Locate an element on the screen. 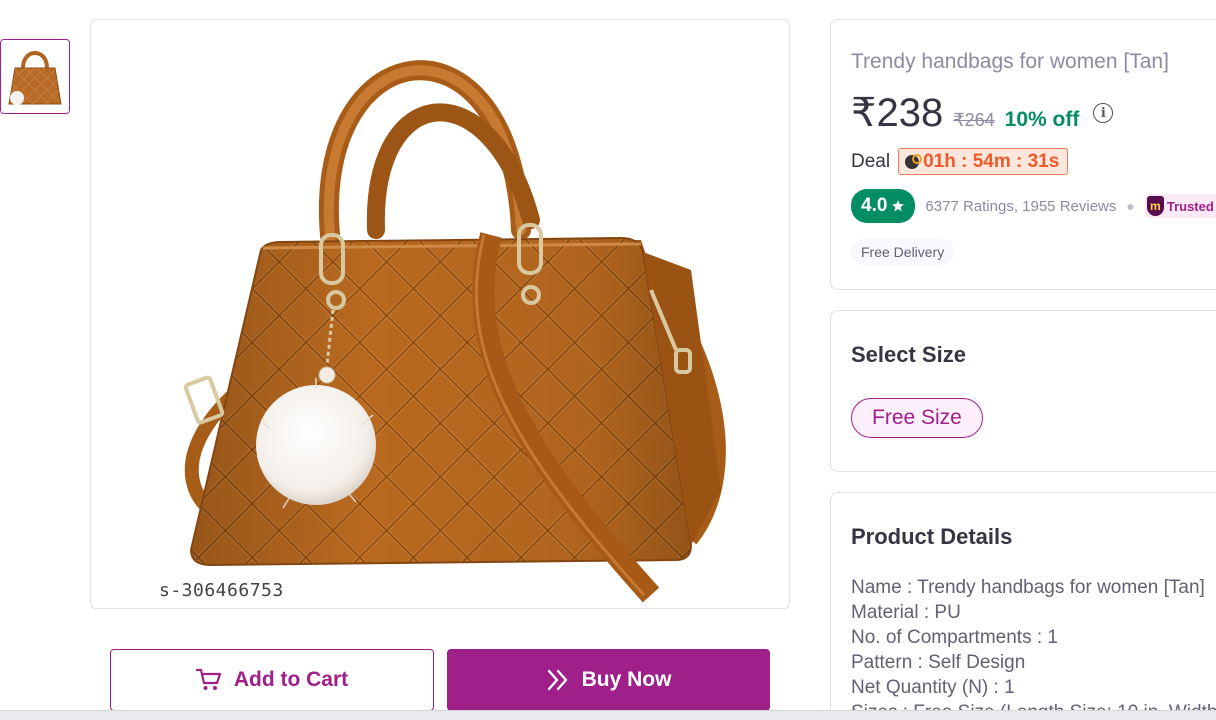  deal-label: Deal is located at coordinates (871, 161).